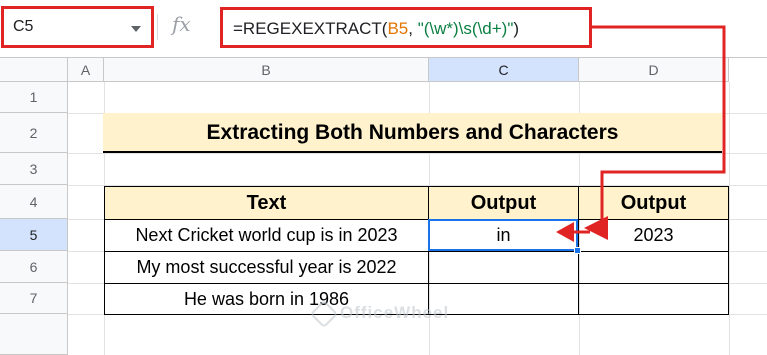 Image resolution: width=767 pixels, height=355 pixels. What do you see at coordinates (503, 235) in the screenshot?
I see `active-cell-outline` at bounding box center [503, 235].